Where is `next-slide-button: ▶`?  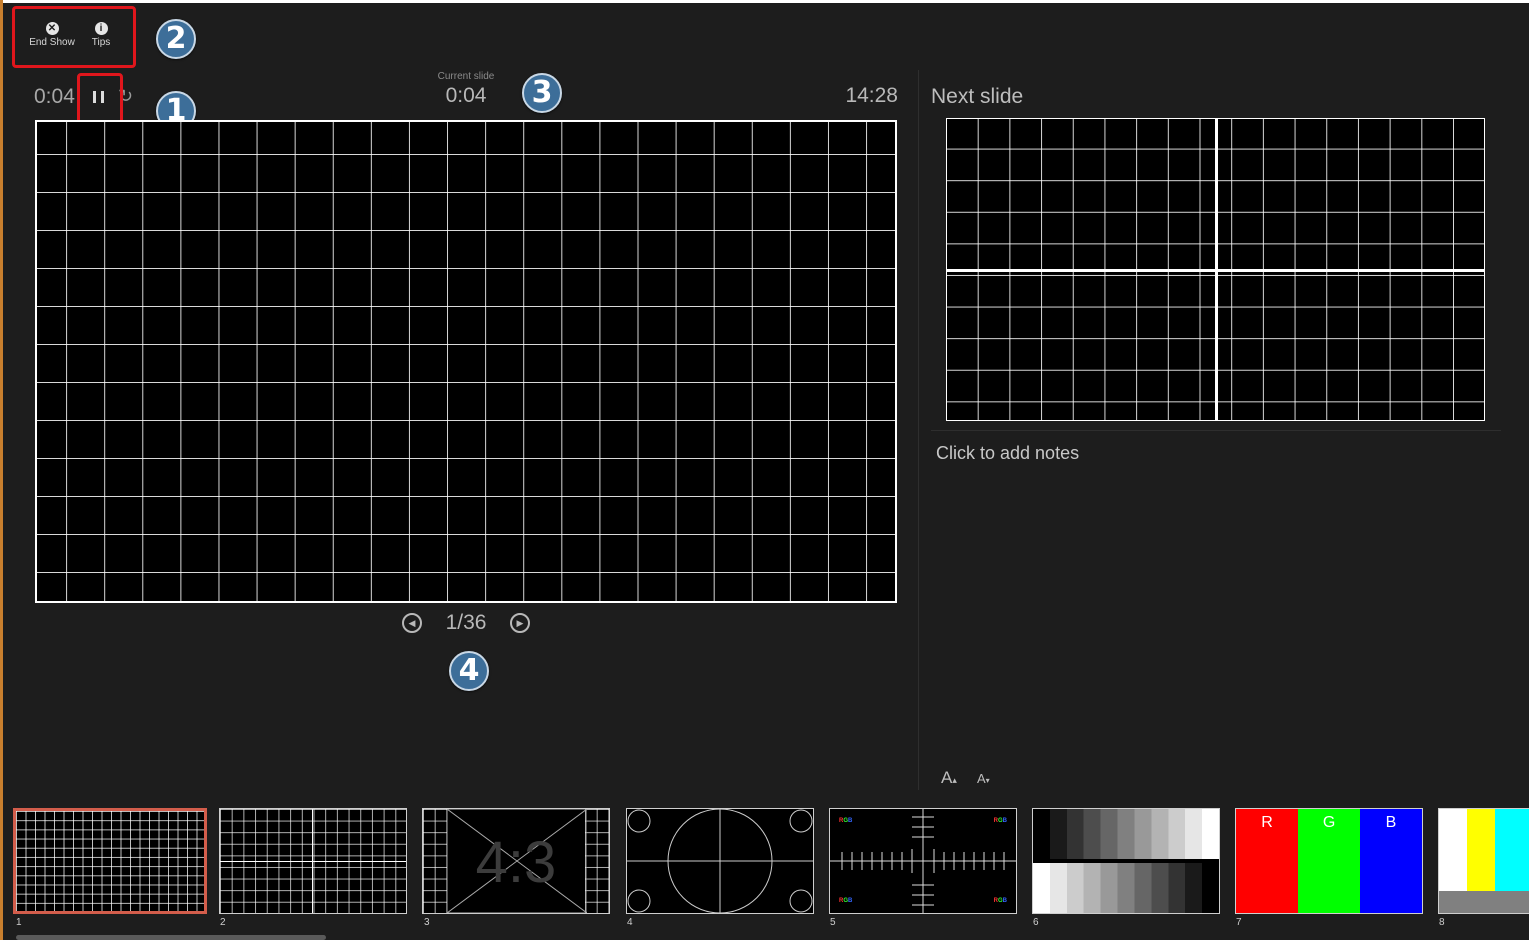
next-slide-button: ▶ is located at coordinates (520, 623).